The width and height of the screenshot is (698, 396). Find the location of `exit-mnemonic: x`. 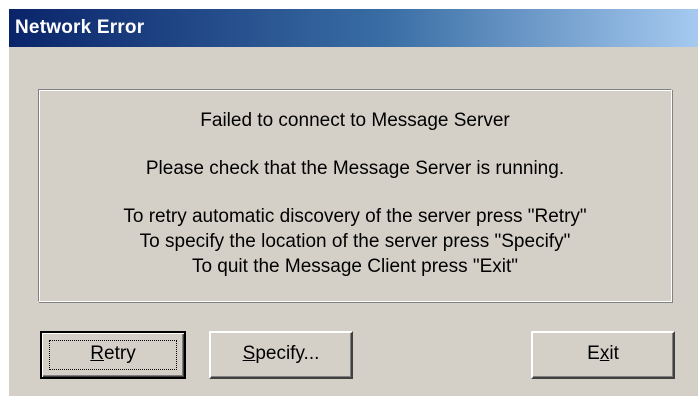

exit-mnemonic: x is located at coordinates (604, 353).